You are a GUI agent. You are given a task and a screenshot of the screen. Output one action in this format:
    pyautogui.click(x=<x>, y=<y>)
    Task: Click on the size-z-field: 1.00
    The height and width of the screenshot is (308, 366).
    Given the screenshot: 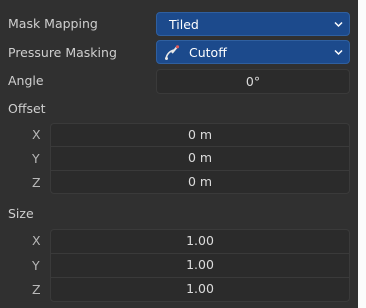 What is the action you would take?
    pyautogui.click(x=200, y=289)
    